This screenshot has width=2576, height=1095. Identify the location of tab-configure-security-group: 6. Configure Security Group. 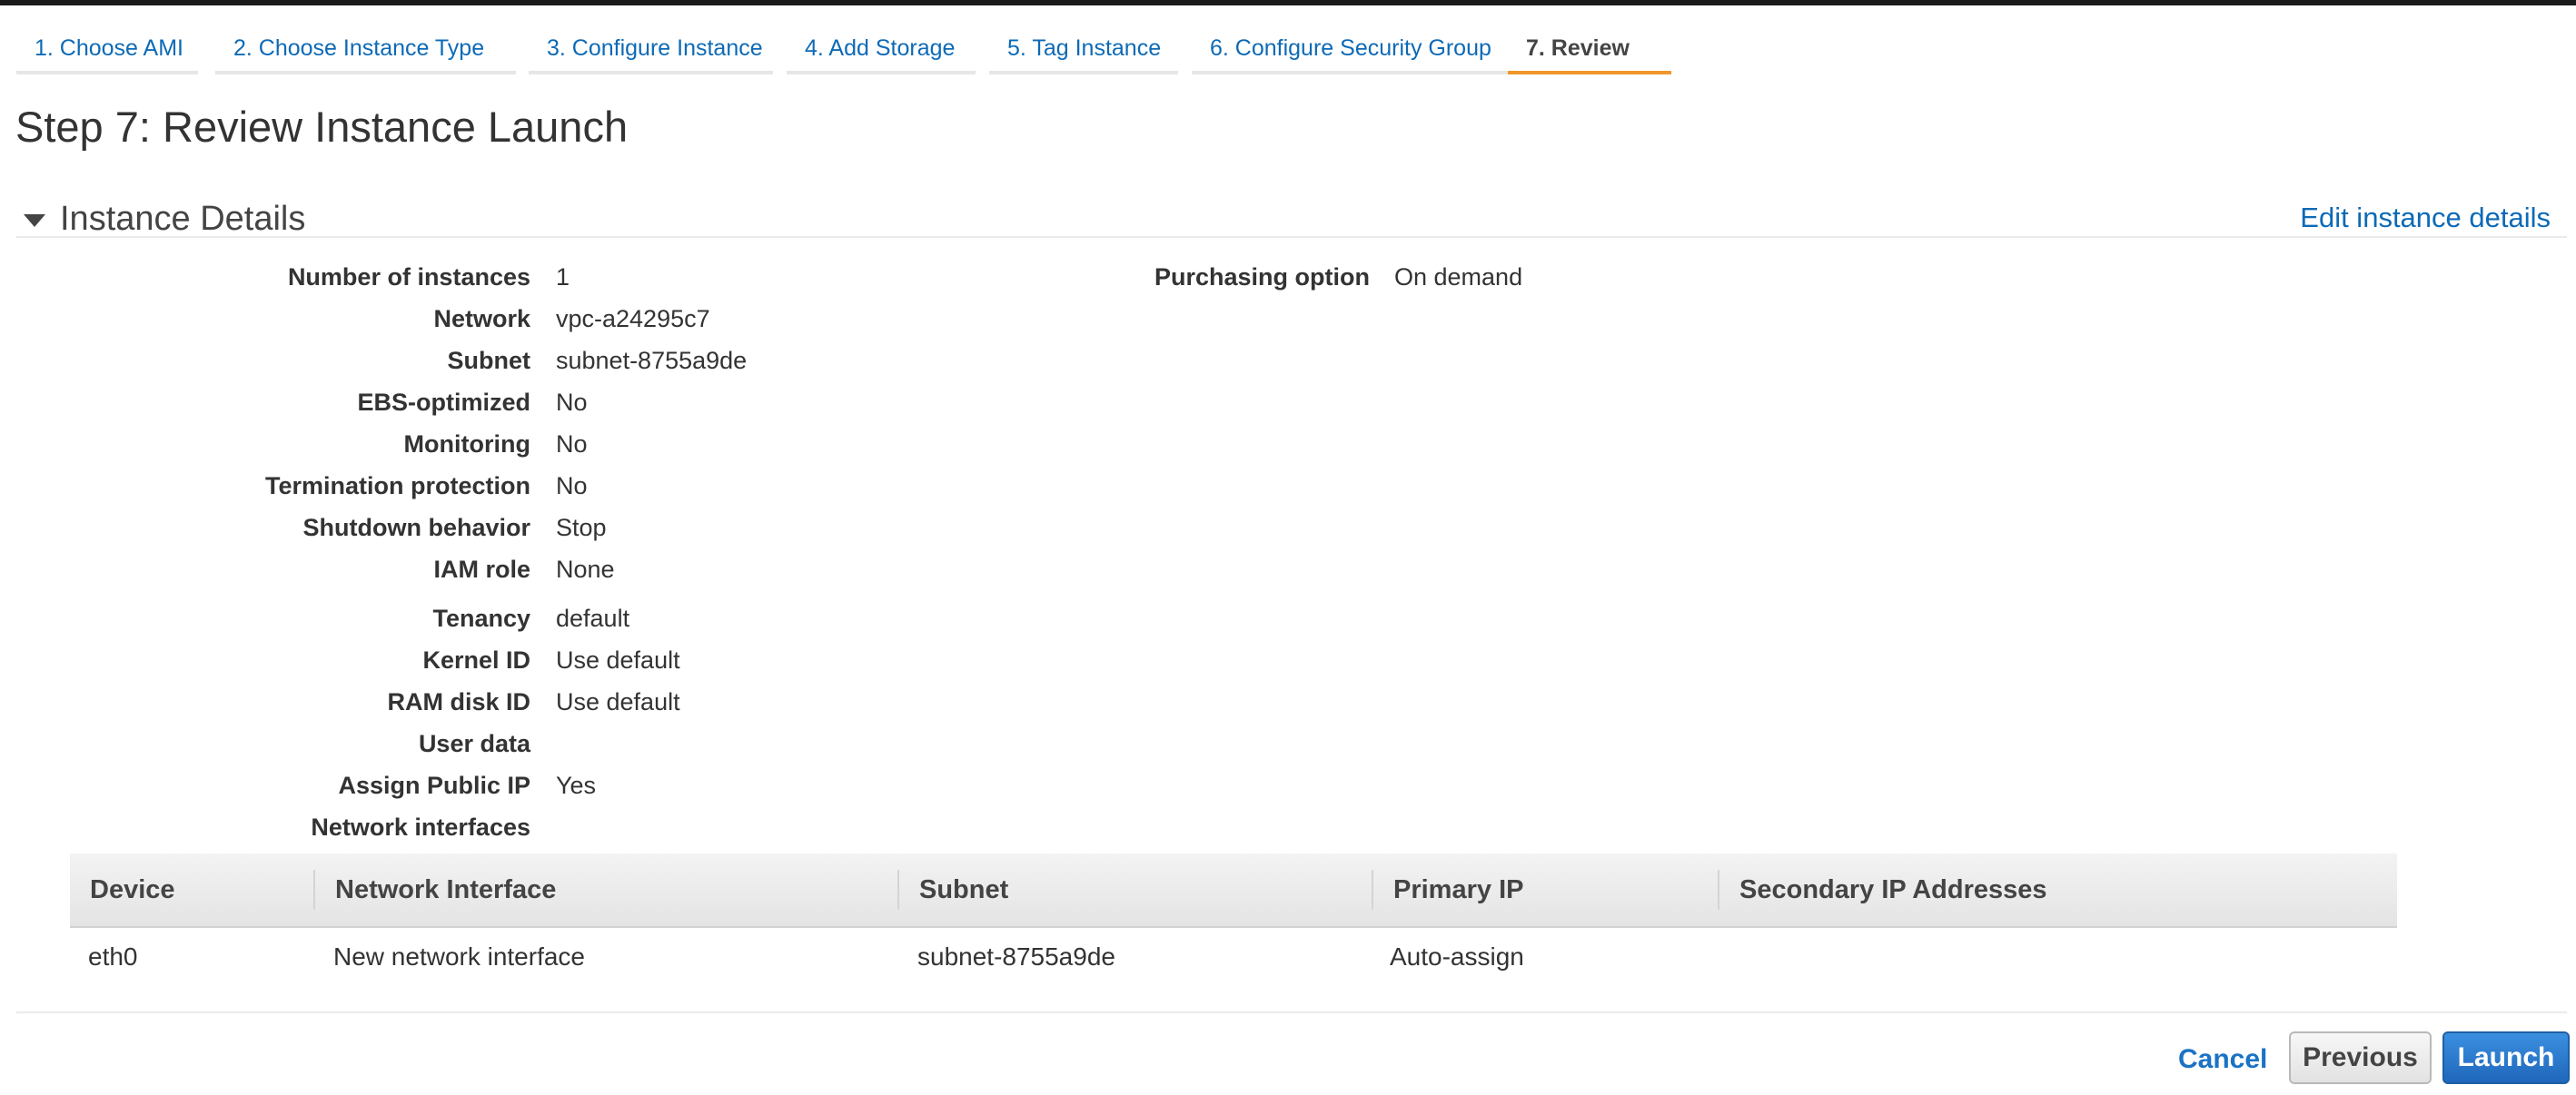
(1357, 51).